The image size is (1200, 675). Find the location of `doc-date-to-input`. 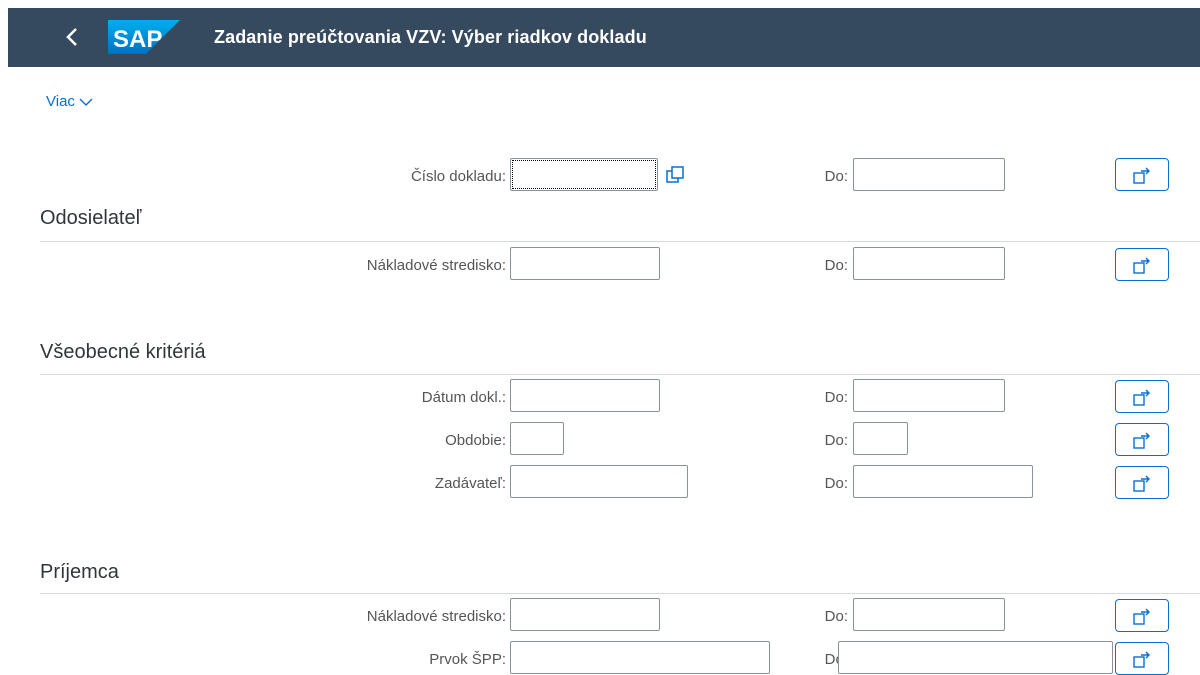

doc-date-to-input is located at coordinates (929, 395).